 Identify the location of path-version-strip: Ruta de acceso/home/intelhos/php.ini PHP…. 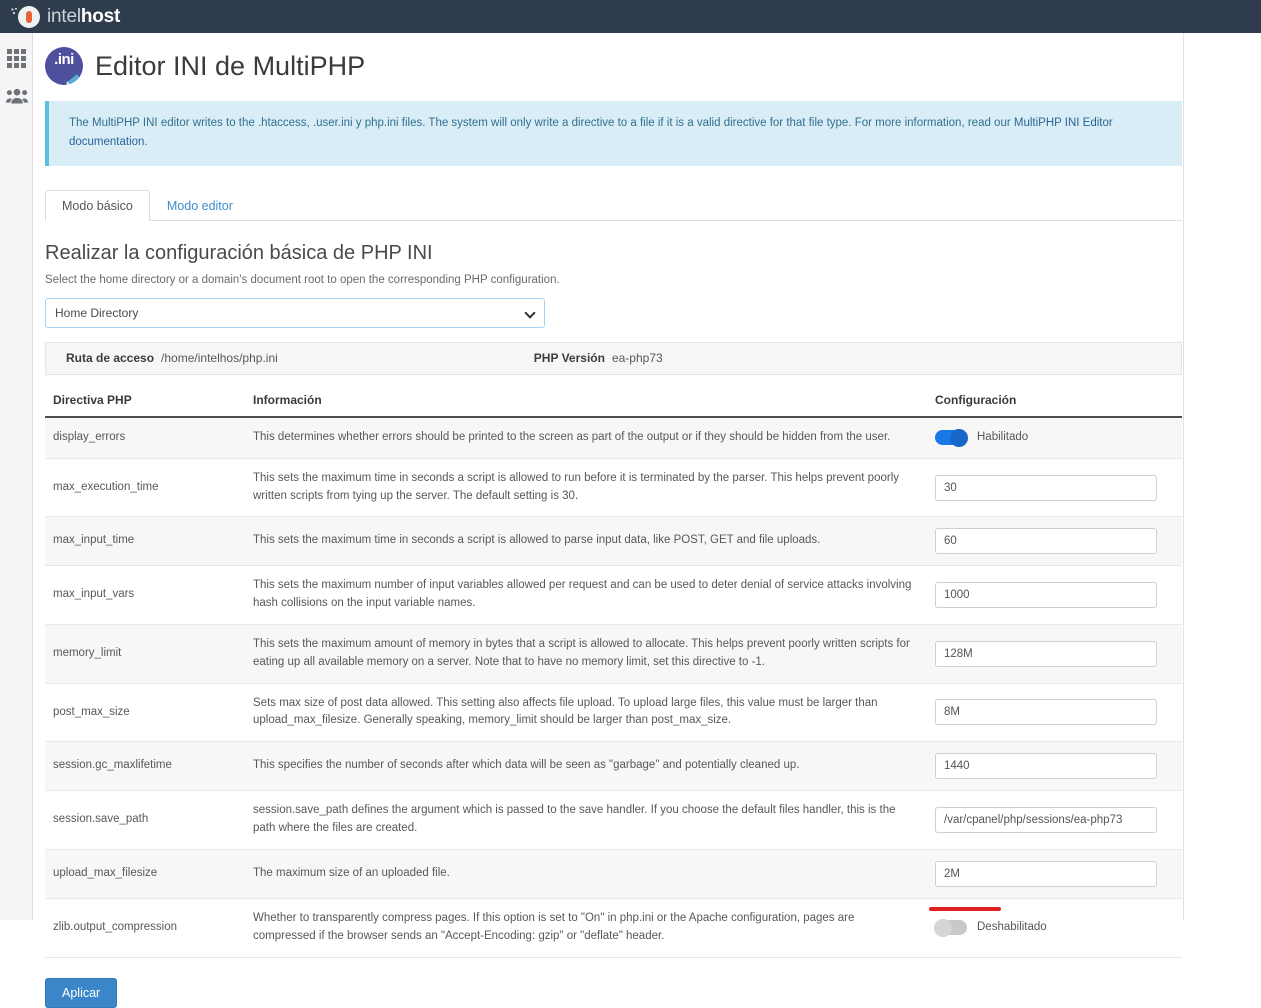
(613, 358).